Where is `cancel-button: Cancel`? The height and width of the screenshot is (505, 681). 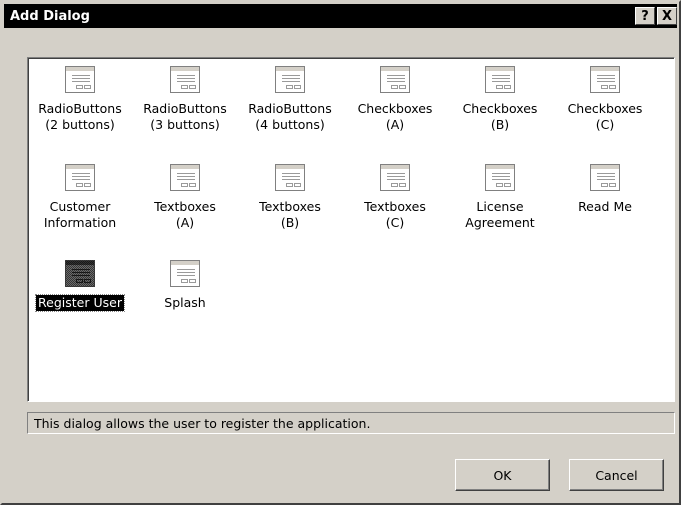 cancel-button: Cancel is located at coordinates (616, 475).